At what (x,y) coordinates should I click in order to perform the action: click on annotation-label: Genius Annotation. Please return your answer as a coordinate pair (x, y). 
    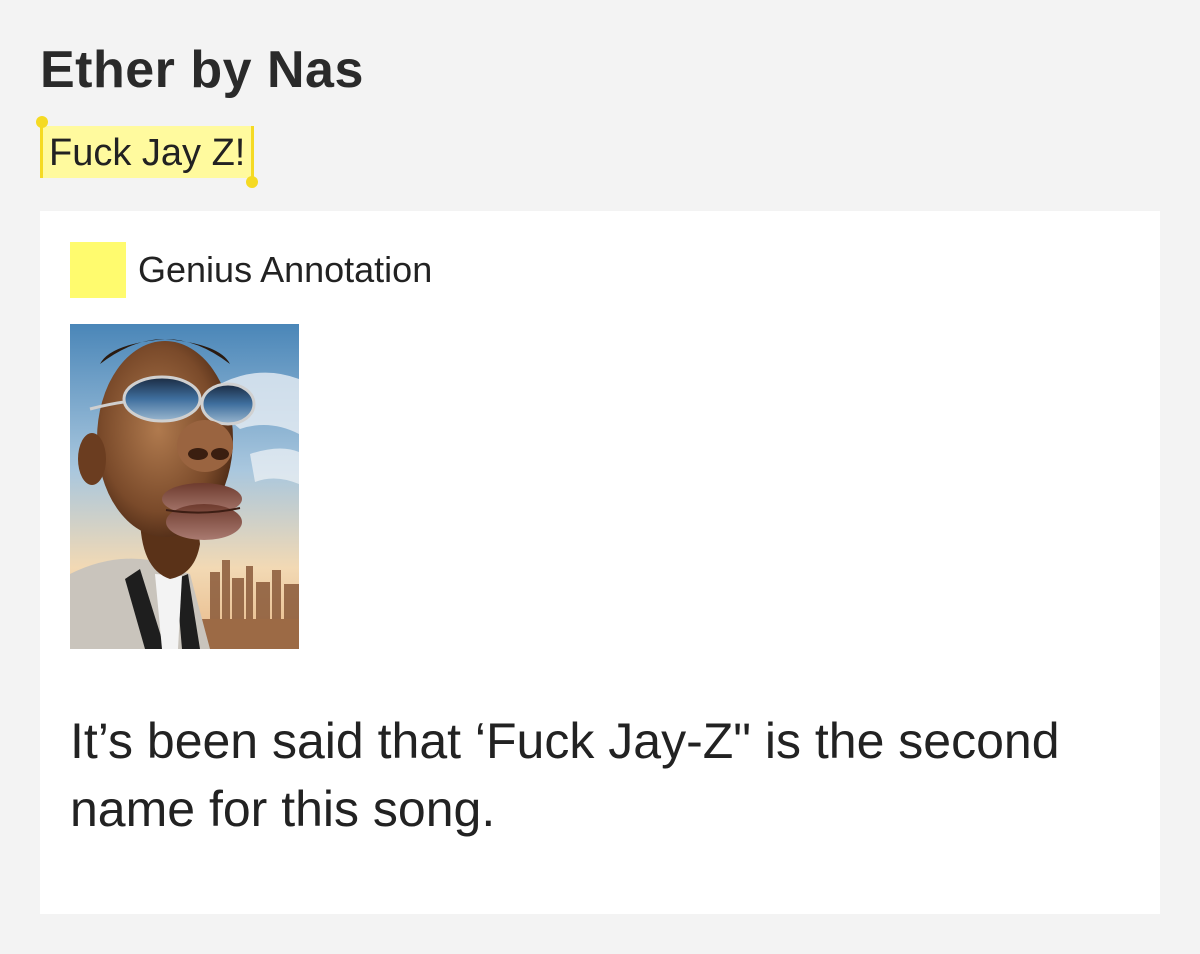
    Looking at the image, I should click on (285, 269).